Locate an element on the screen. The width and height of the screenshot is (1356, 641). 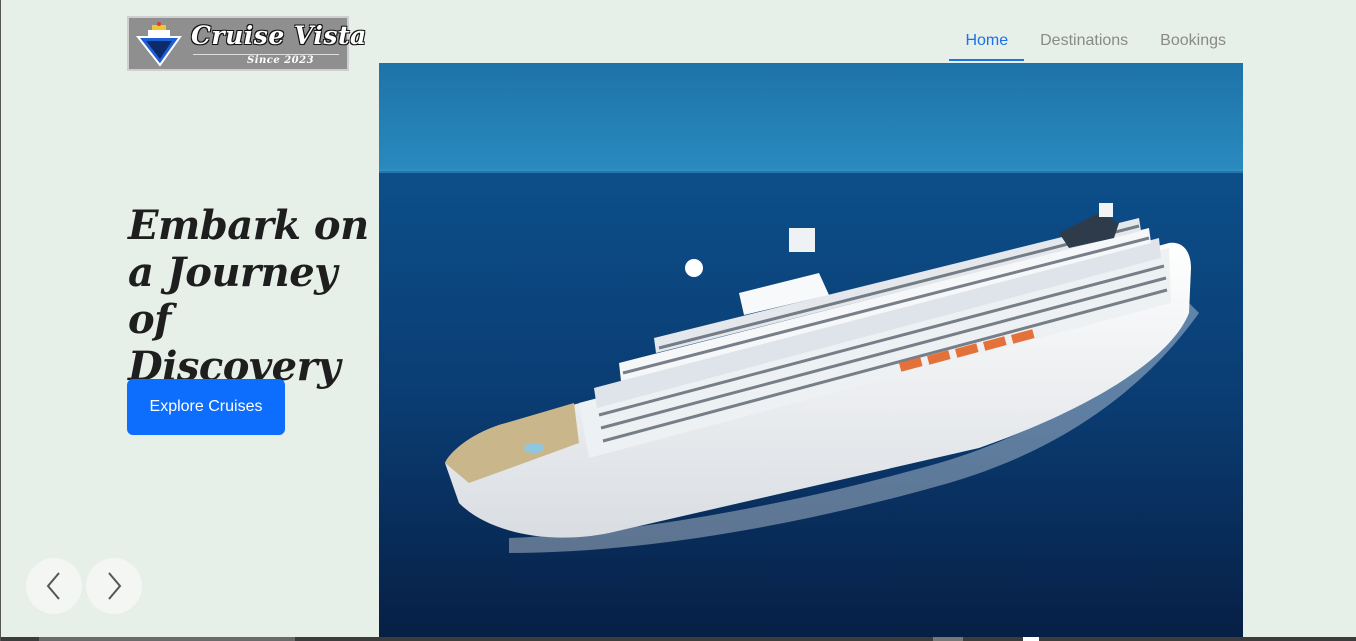
nav-home: Home is located at coordinates (987, 41).